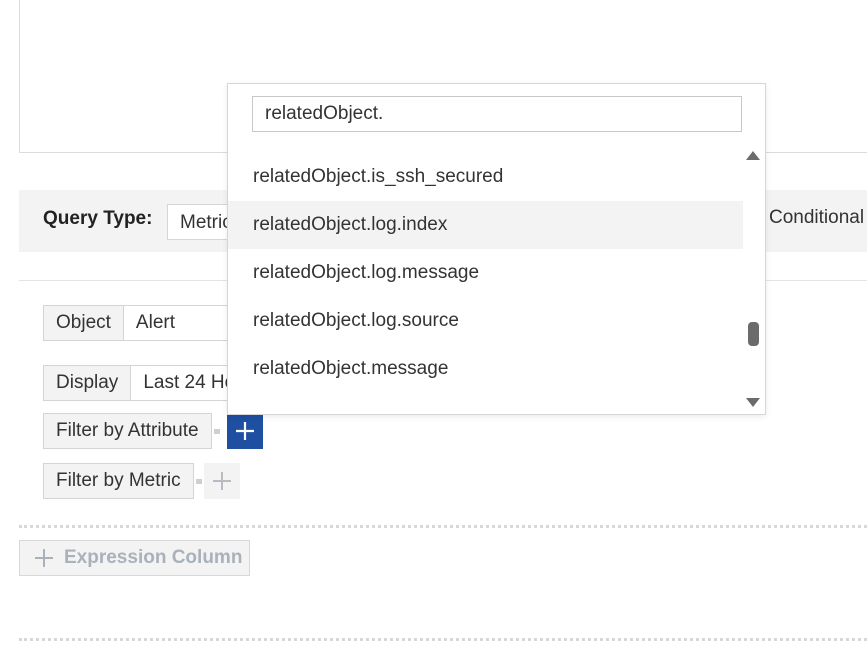 Image resolution: width=867 pixels, height=652 pixels. I want to click on scroll-down-arrow-icon, so click(753, 402).